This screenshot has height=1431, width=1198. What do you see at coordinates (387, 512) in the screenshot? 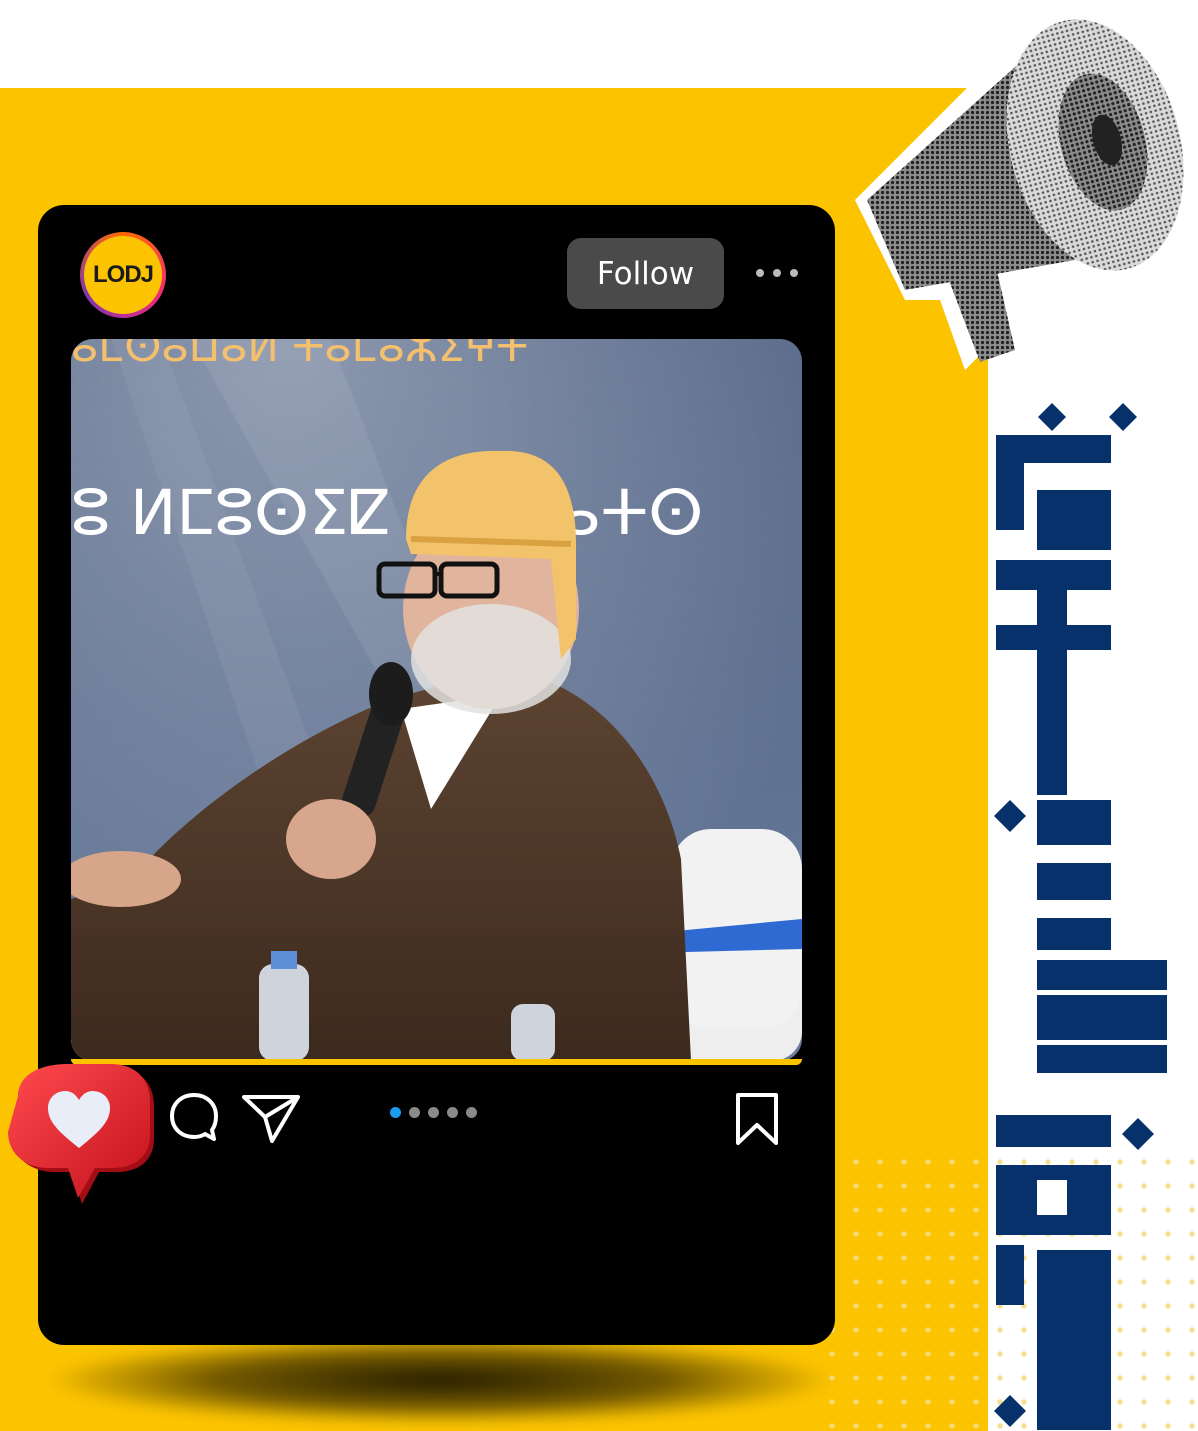
I see `banner-text-middle: ⵓ ⵍⵎⵓⵙⵉⵇ ⴰⵙⵙⴰⵜⵙ` at bounding box center [387, 512].